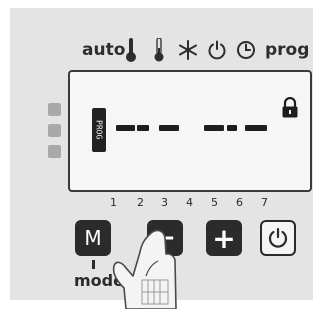 The image size is (323, 309). I want to click on prog-badge-text: PROG, so click(99, 130).